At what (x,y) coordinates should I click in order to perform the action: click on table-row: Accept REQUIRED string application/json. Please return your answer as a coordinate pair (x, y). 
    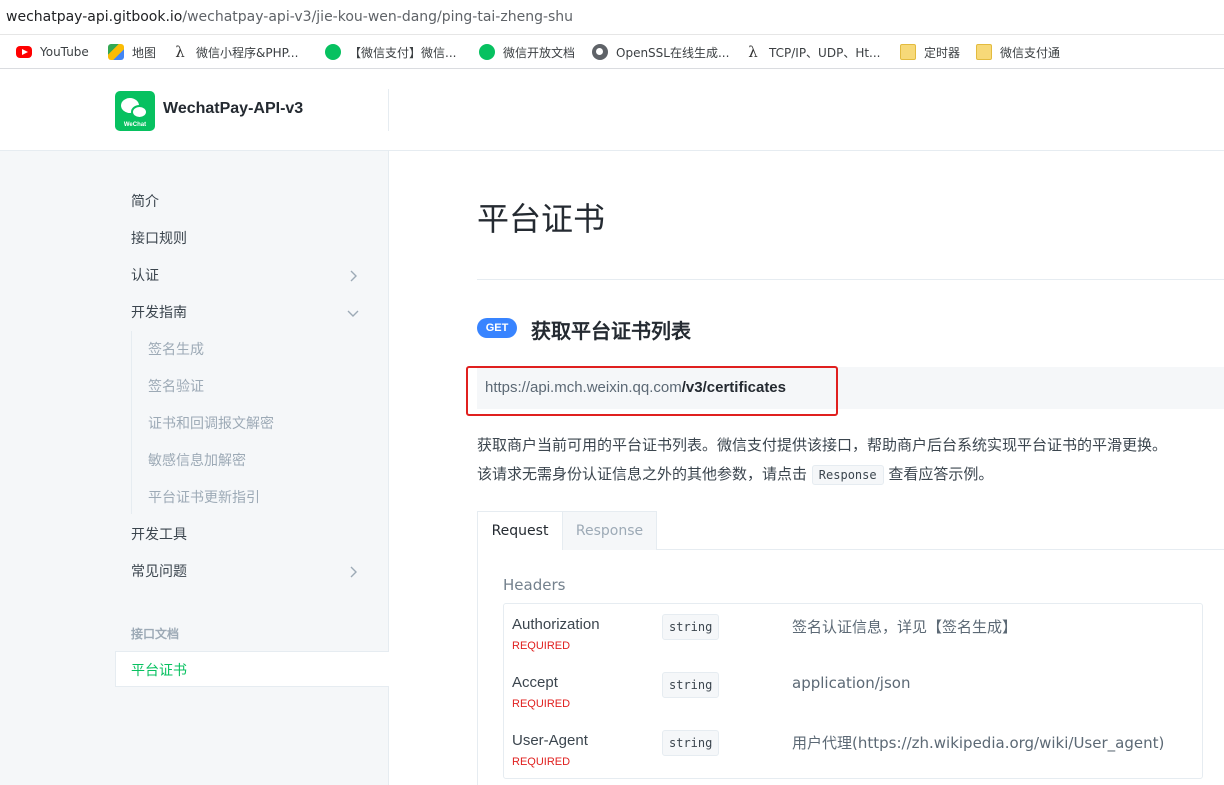
    Looking at the image, I should click on (854, 691).